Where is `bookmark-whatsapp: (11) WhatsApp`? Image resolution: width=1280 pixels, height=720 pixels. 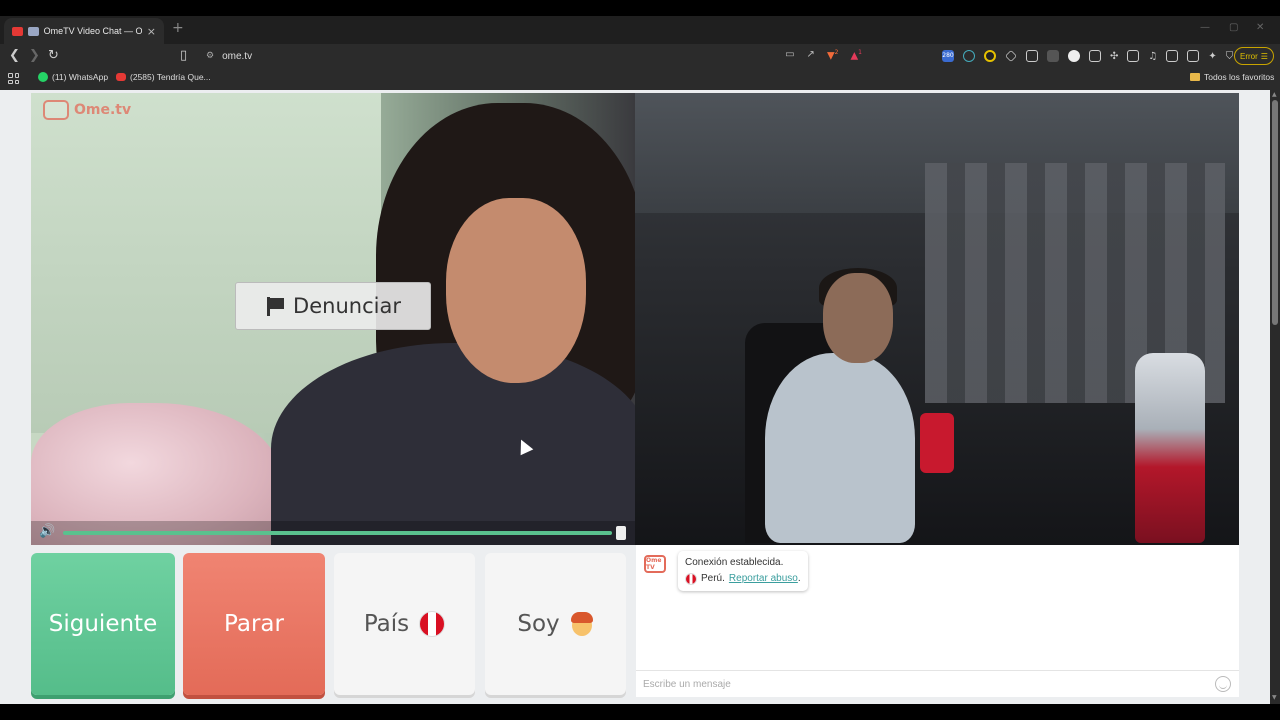 bookmark-whatsapp: (11) WhatsApp is located at coordinates (73, 77).